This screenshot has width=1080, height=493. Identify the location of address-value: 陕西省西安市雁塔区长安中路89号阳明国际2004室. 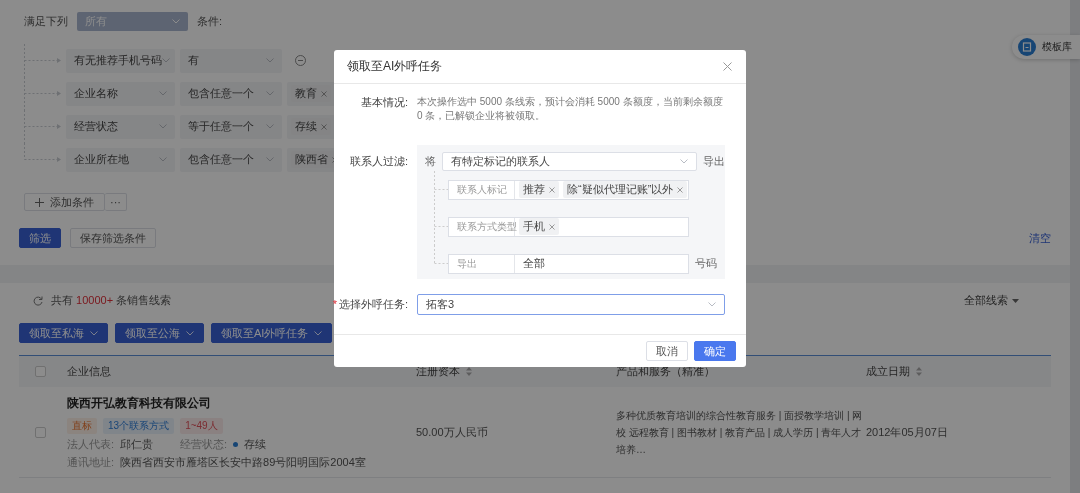
(243, 462).